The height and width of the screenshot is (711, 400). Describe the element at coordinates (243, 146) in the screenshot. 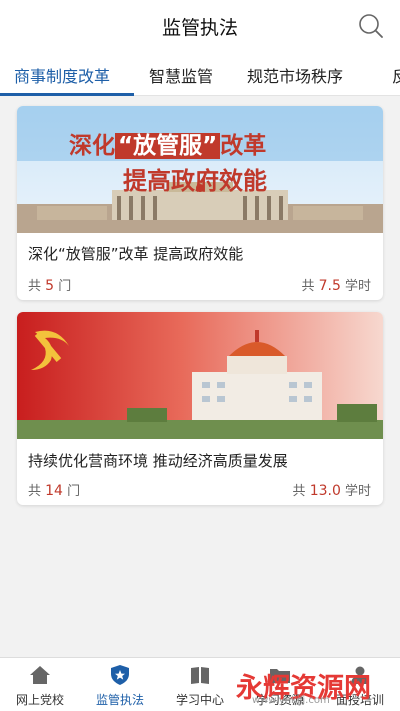

I see `banner-text: 改革` at that location.